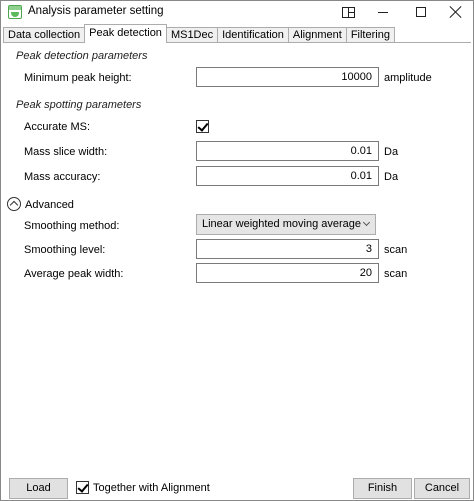 The width and height of the screenshot is (474, 501). I want to click on together-with-alignment-label: Together with Alignment, so click(151, 488).